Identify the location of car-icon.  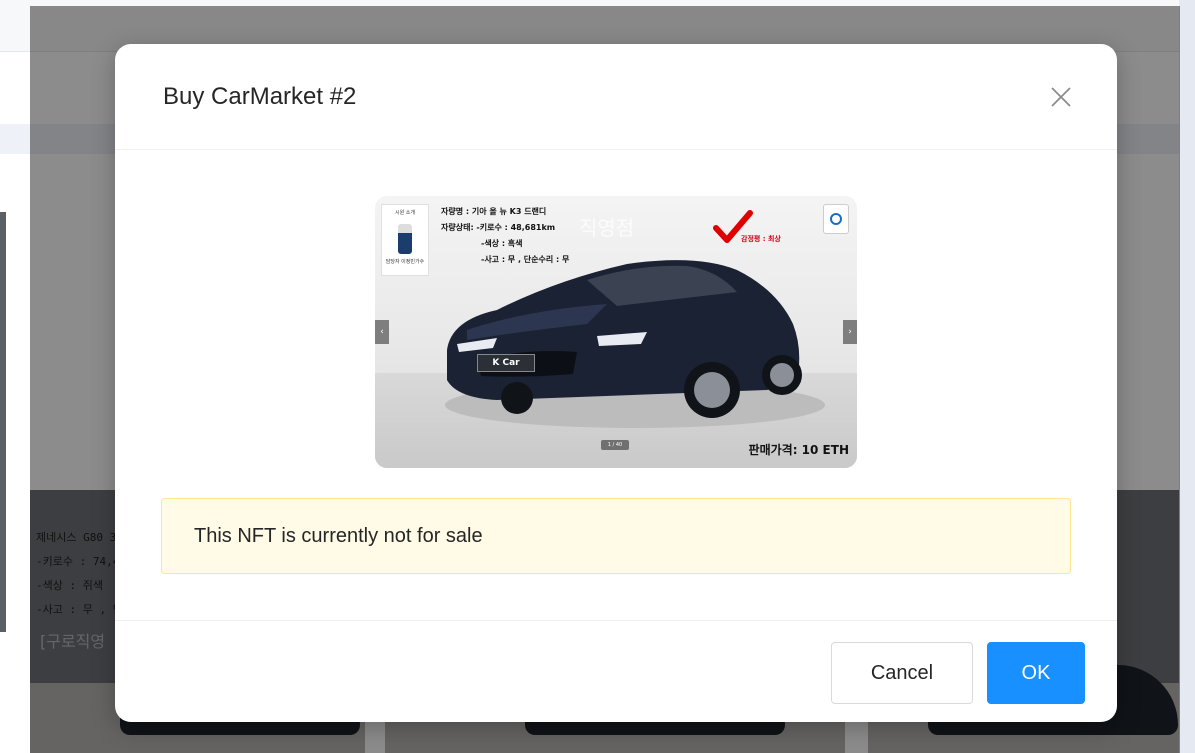
(624, 339).